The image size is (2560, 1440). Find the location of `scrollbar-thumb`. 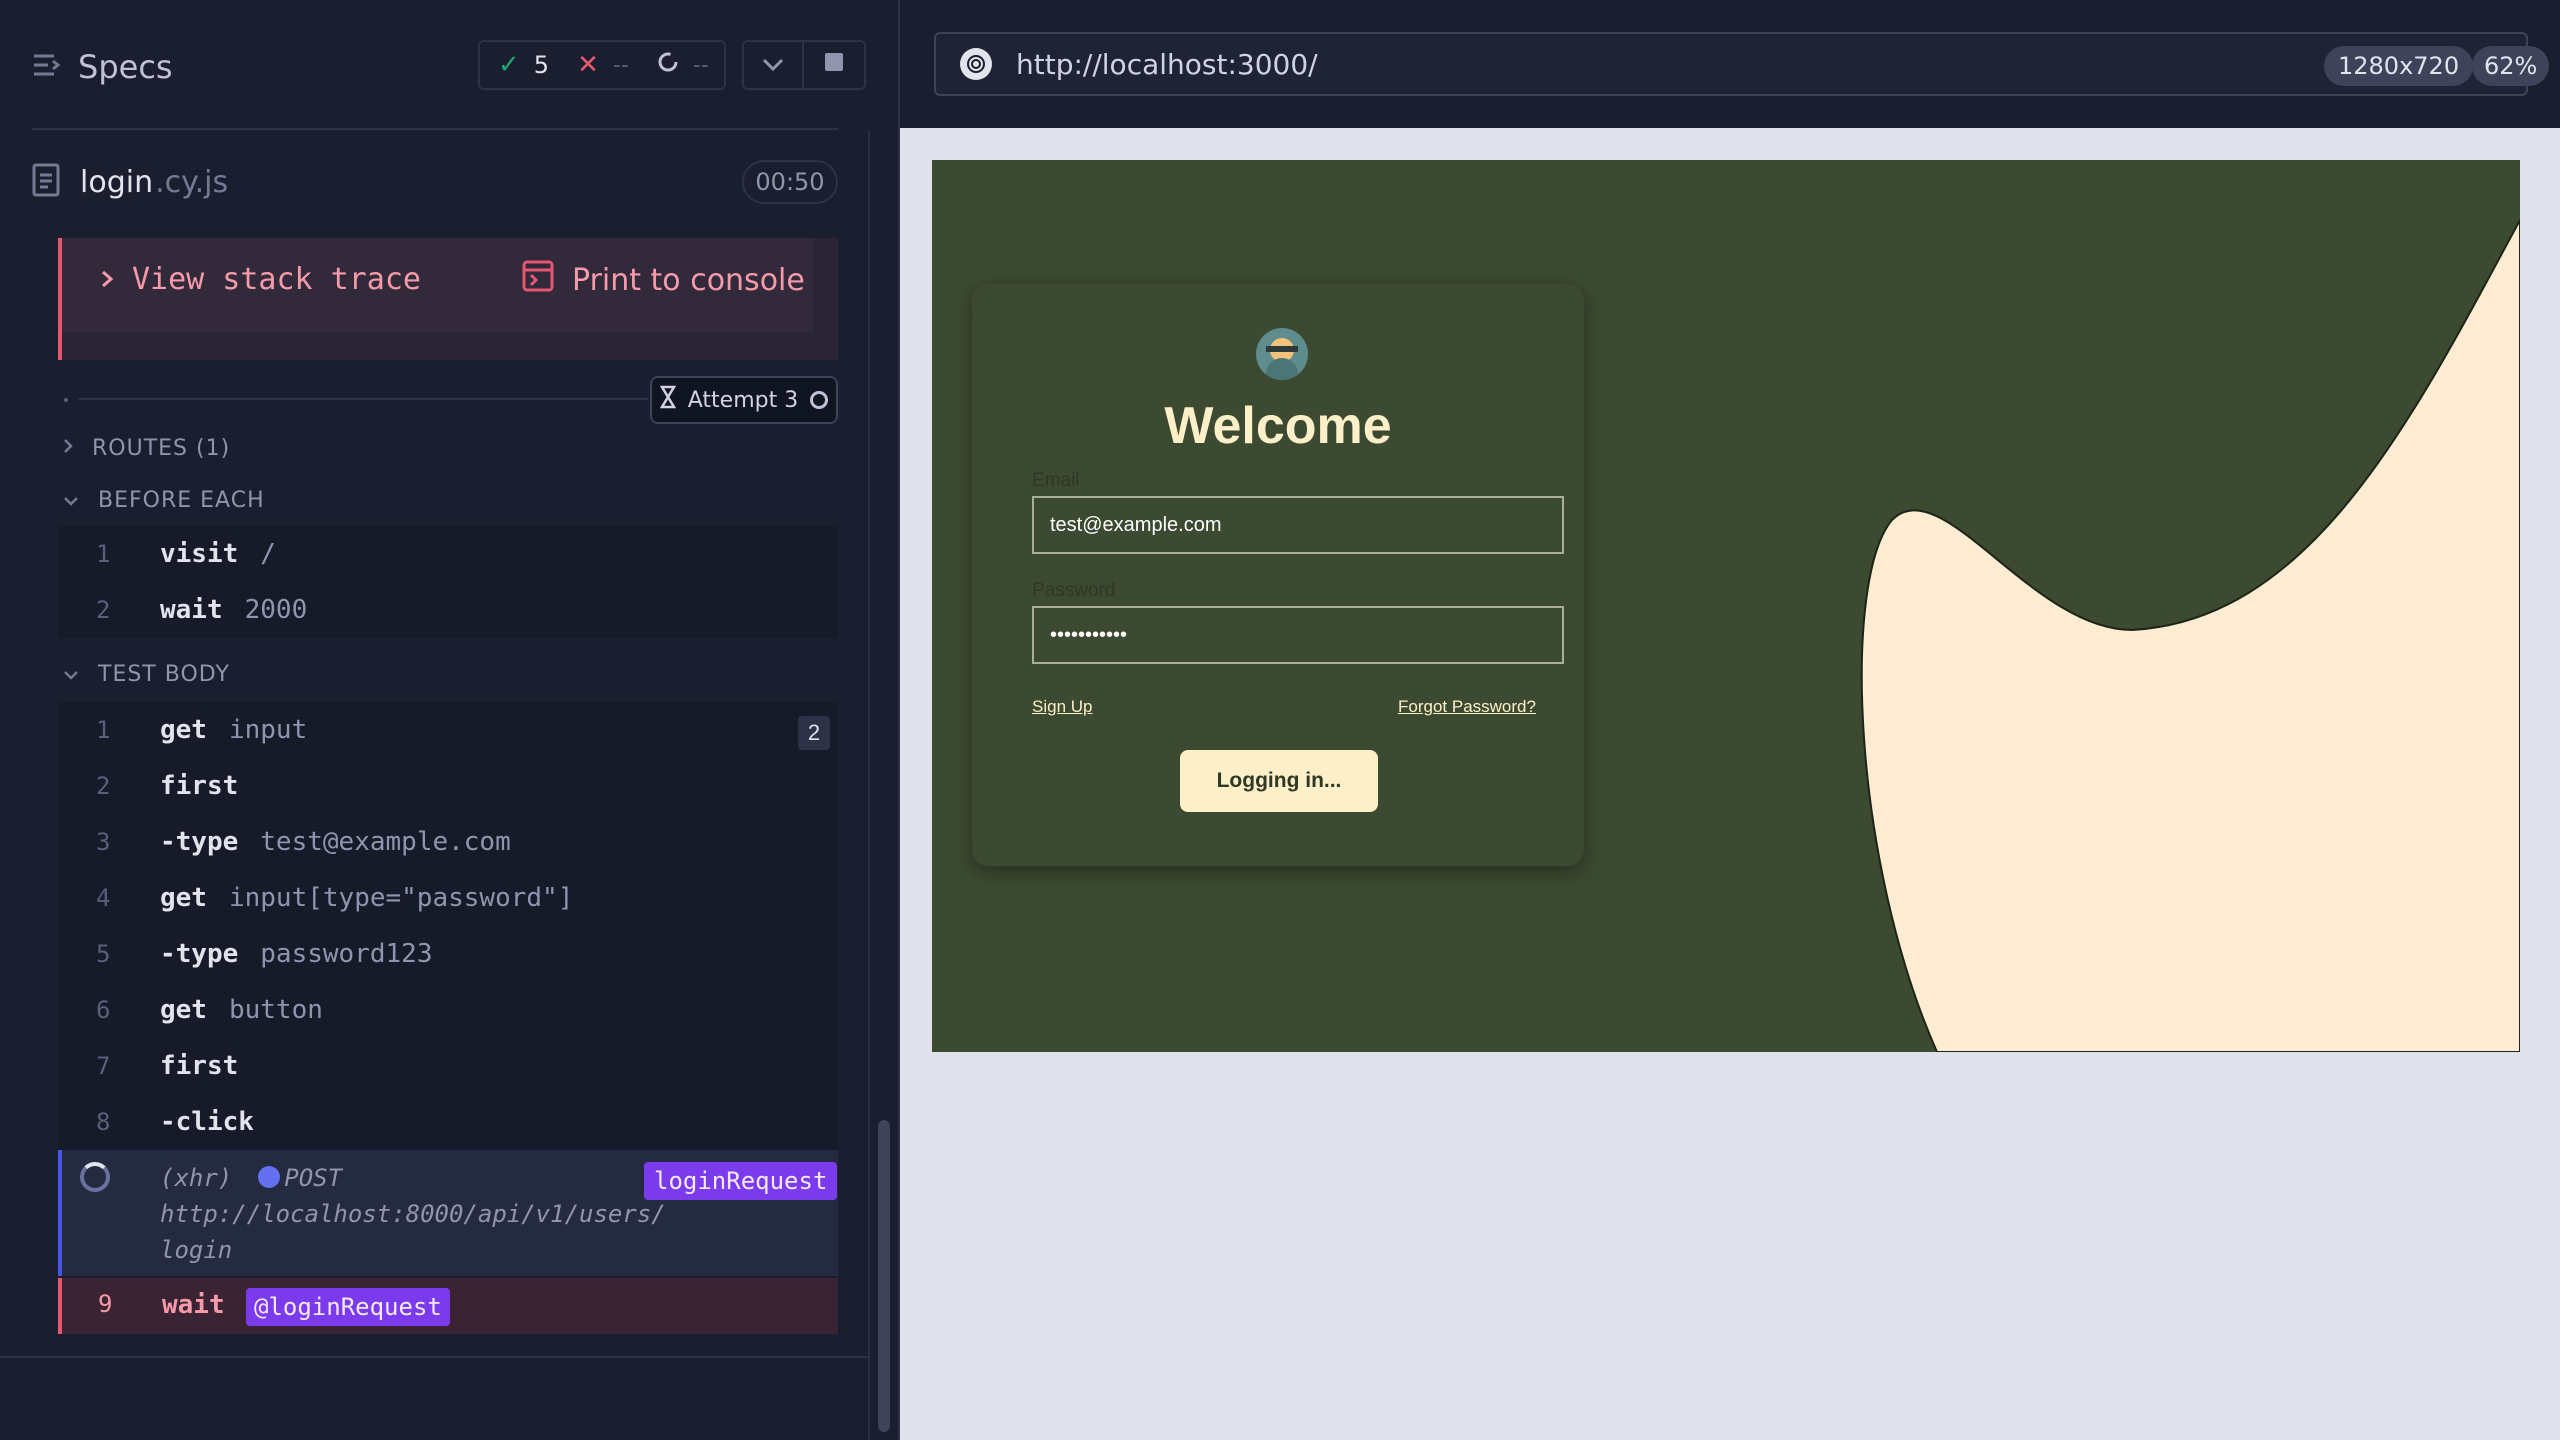

scrollbar-thumb is located at coordinates (884, 1276).